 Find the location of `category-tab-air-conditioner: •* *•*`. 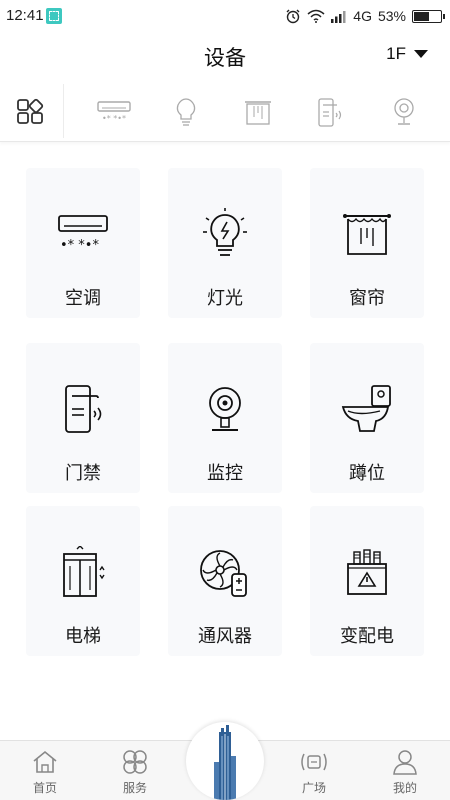

category-tab-air-conditioner: •* *•* is located at coordinates (114, 112).